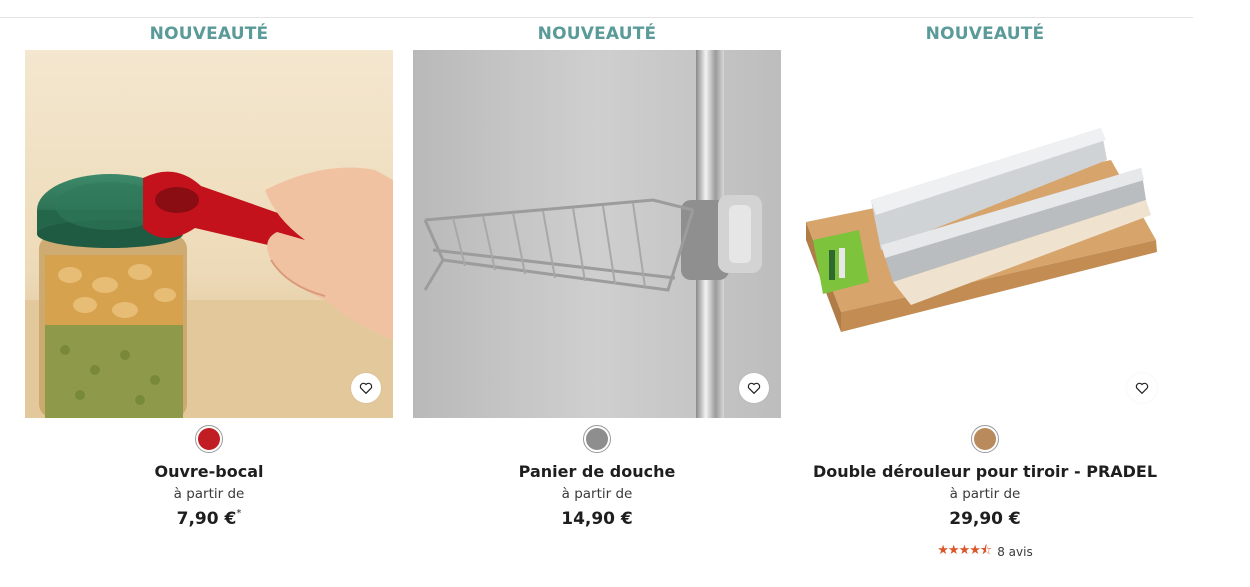 The image size is (1250, 587). I want to click on product-name: Panier de douche, so click(597, 472).